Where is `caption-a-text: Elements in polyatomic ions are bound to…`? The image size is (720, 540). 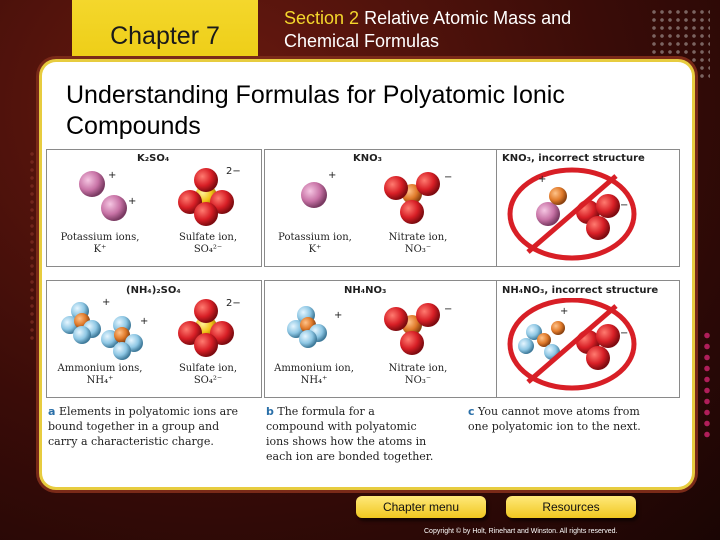 caption-a-text: Elements in polyatomic ions are bound to… is located at coordinates (143, 426).